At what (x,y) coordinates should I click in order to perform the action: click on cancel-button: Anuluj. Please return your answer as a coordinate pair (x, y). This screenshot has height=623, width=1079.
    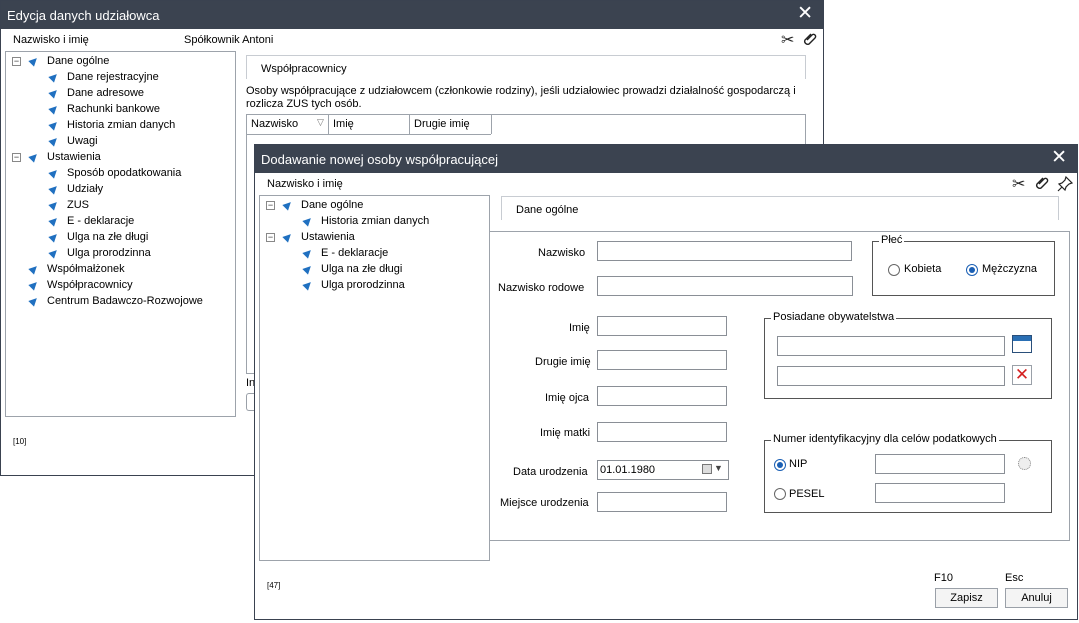
    Looking at the image, I should click on (1036, 598).